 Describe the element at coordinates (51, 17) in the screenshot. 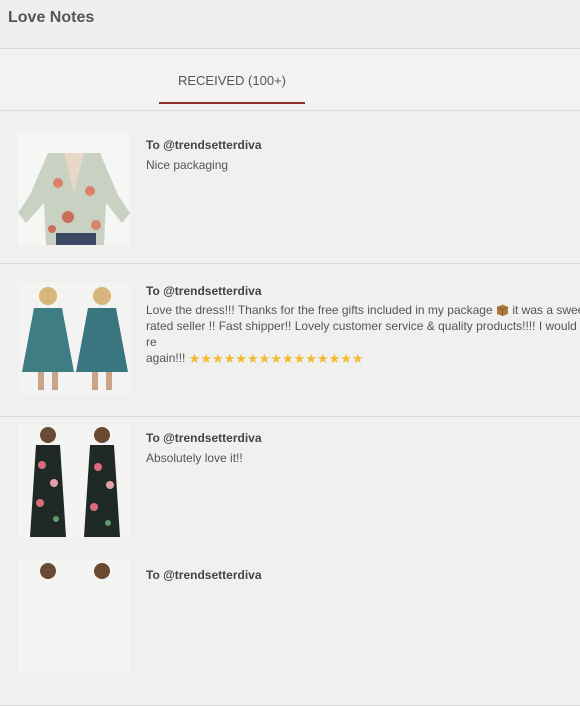

I see `page-title: Love Notes` at that location.